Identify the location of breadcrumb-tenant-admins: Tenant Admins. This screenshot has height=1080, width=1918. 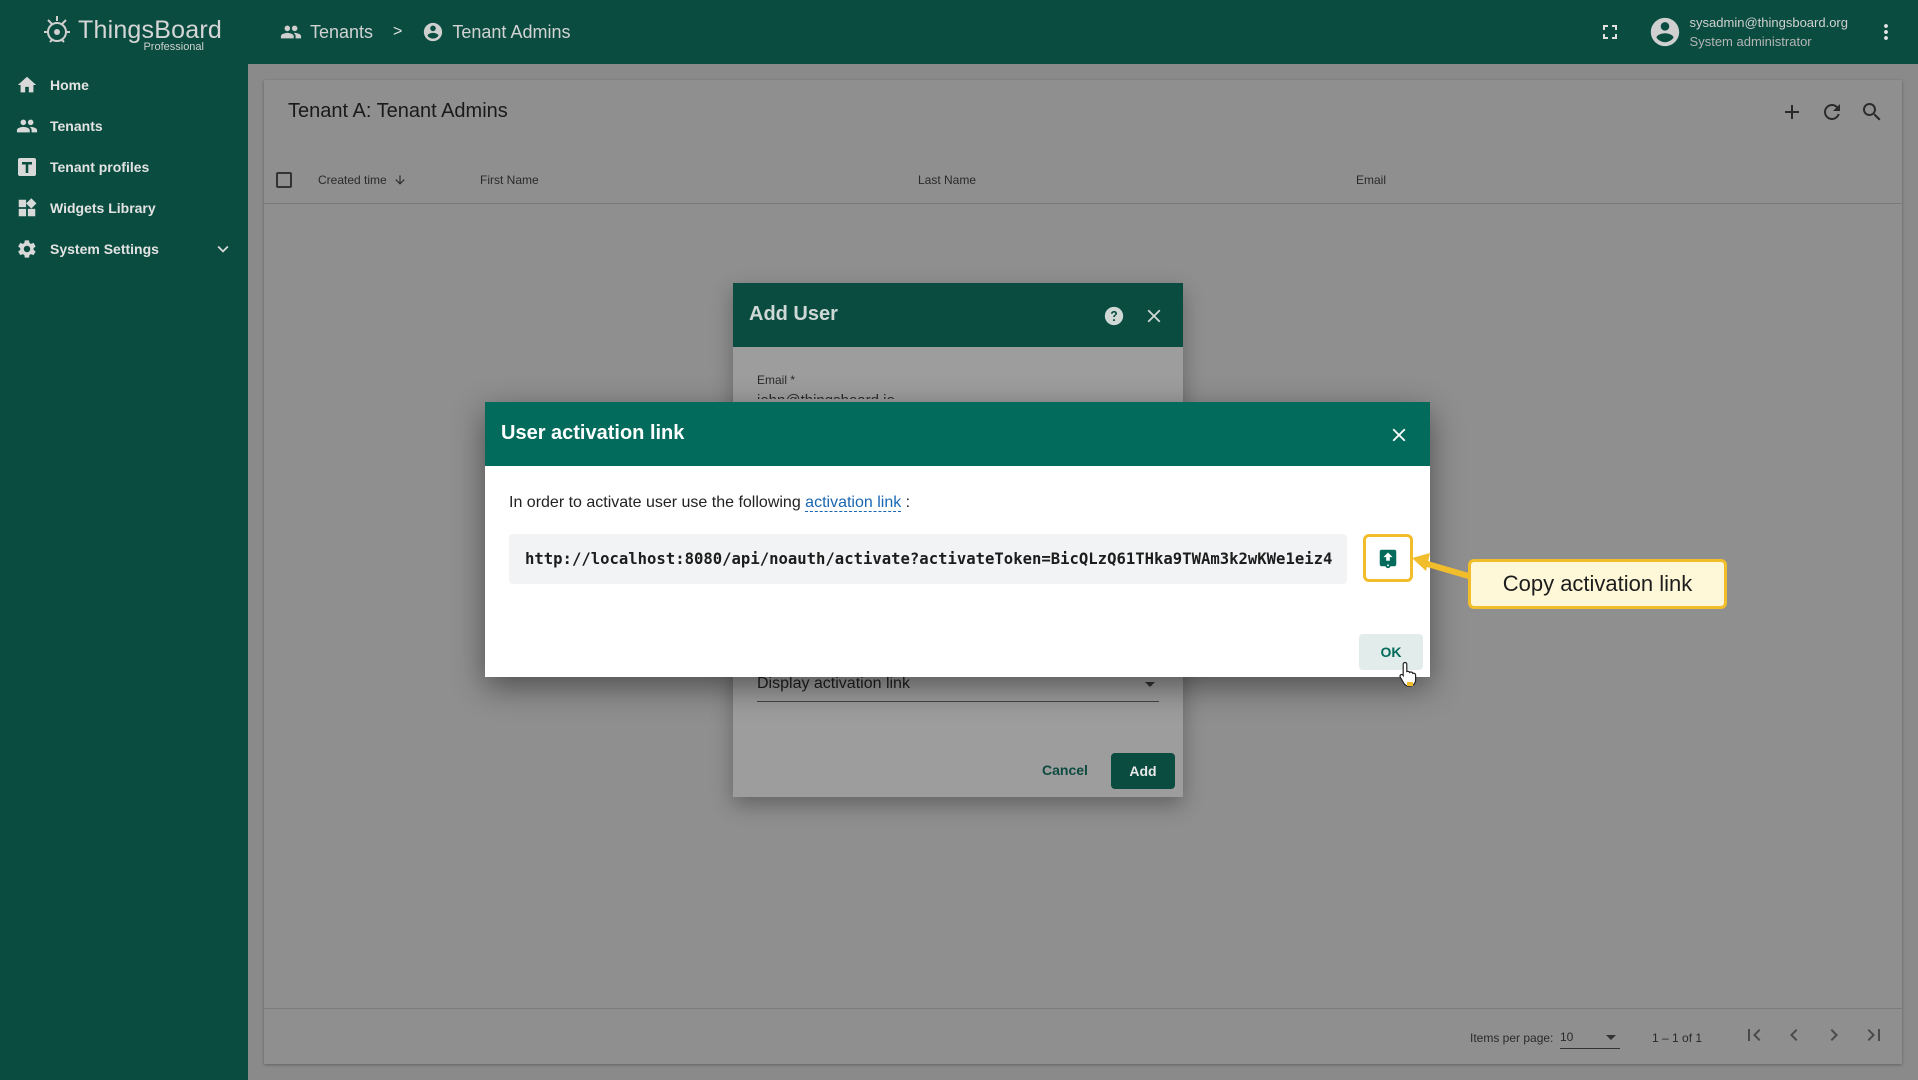
(496, 32).